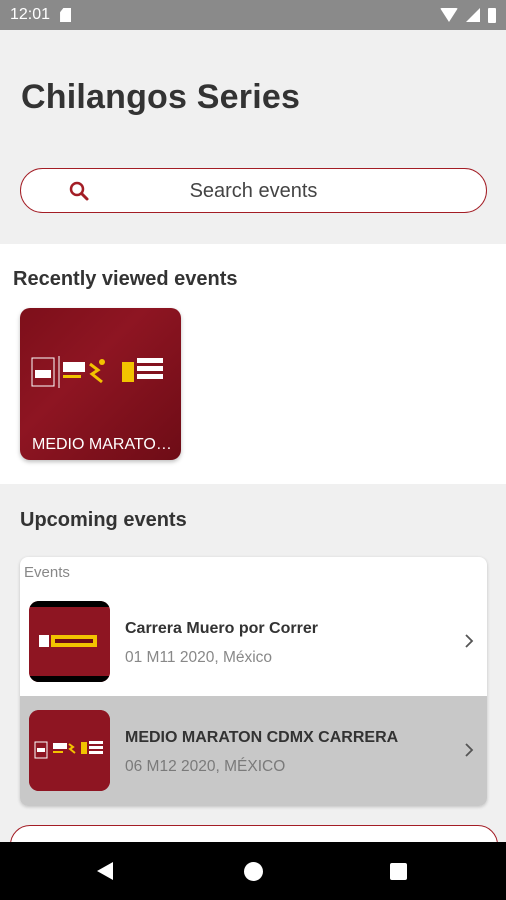 This screenshot has width=506, height=900. Describe the element at coordinates (205, 766) in the screenshot. I see `event-date-location: 06 M12 2020, MÉXICO` at that location.